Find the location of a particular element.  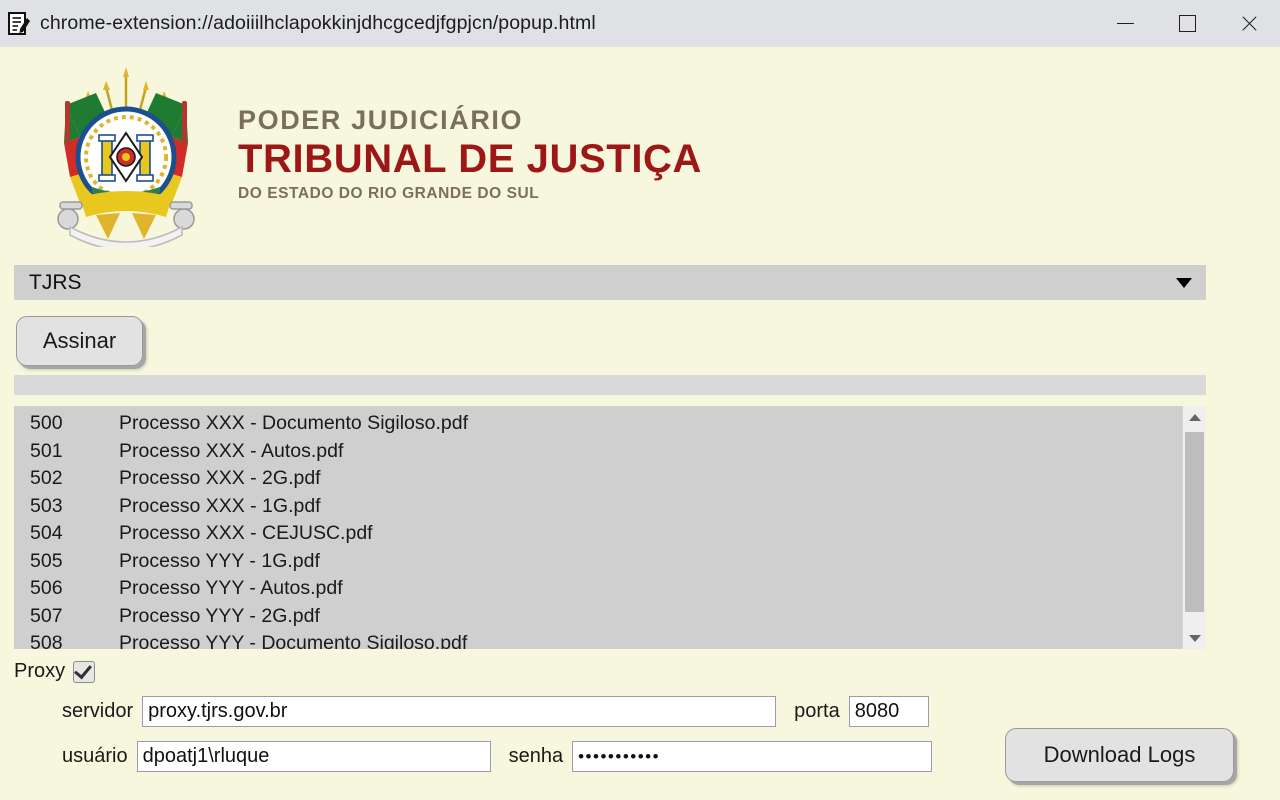

table-row: 504 Processo XXX - CEJUSC.pdf is located at coordinates (598, 534).